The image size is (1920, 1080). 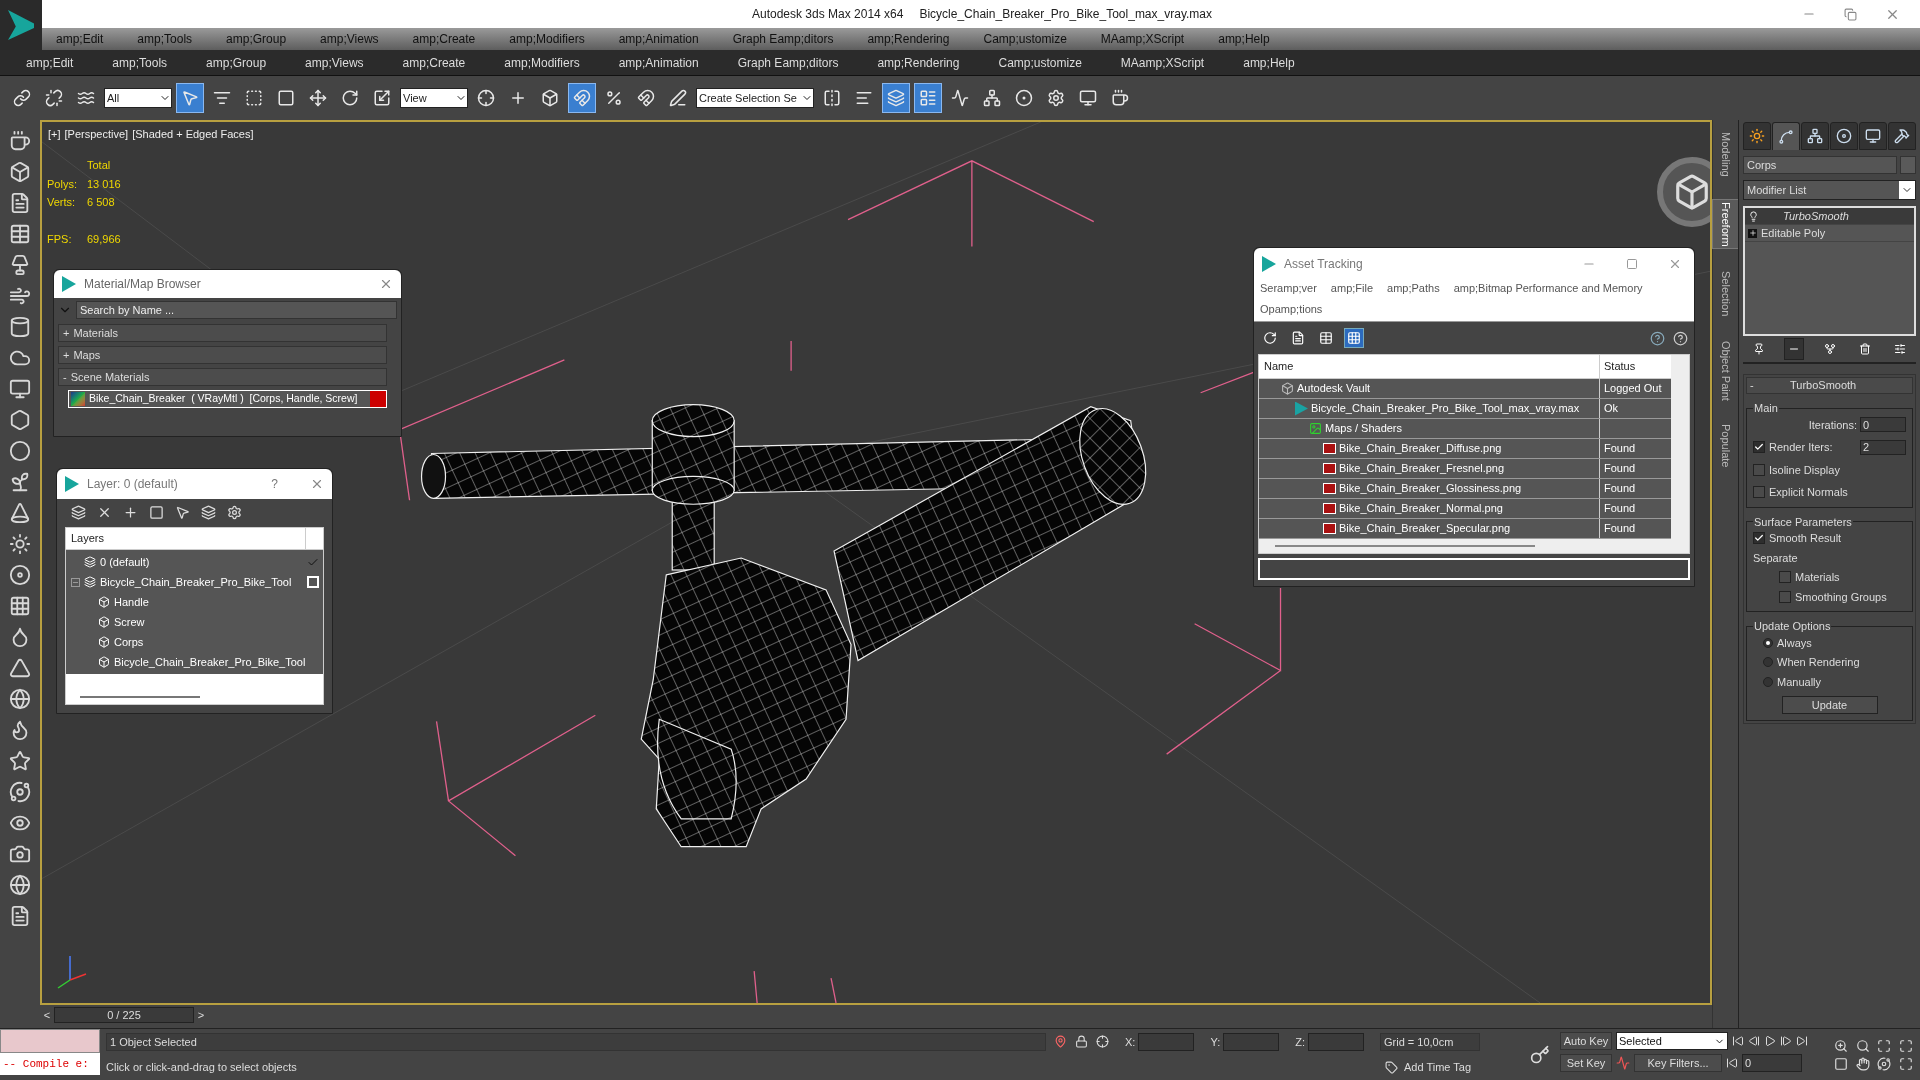 I want to click on viewport-label: [Shaded + Edged Faces], so click(x=193, y=134).